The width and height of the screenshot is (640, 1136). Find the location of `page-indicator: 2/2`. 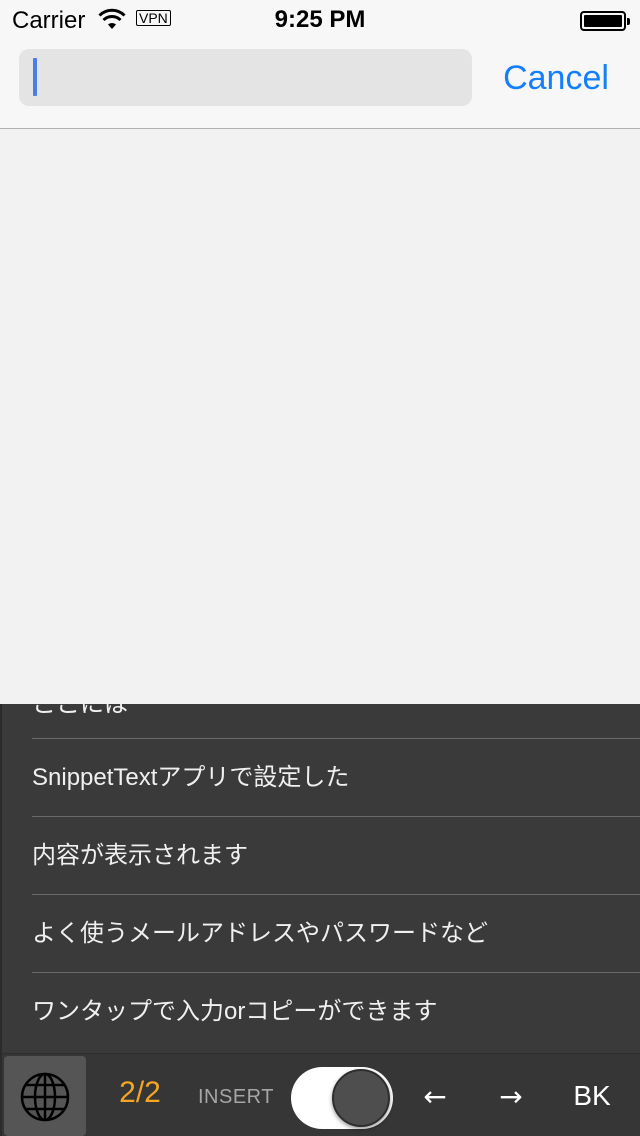

page-indicator: 2/2 is located at coordinates (140, 1093).